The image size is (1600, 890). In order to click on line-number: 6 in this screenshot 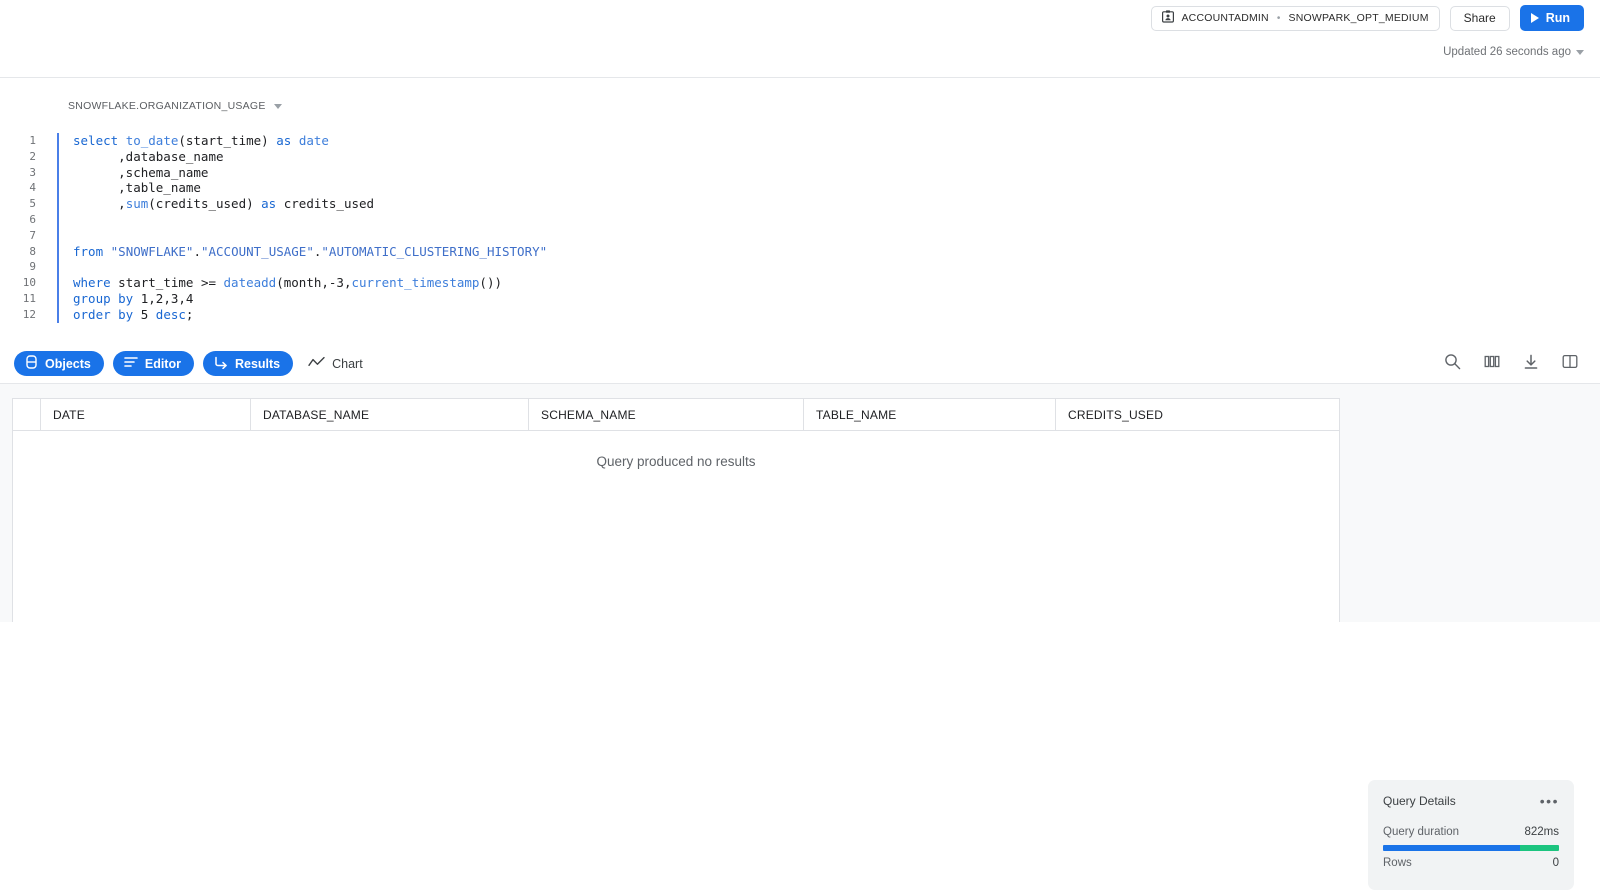, I will do `click(32, 219)`.